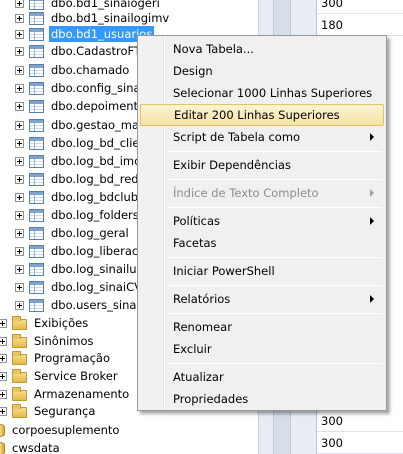 The width and height of the screenshot is (403, 454). I want to click on menu-item-start-powershell: Iniciar PowerShell, so click(262, 271).